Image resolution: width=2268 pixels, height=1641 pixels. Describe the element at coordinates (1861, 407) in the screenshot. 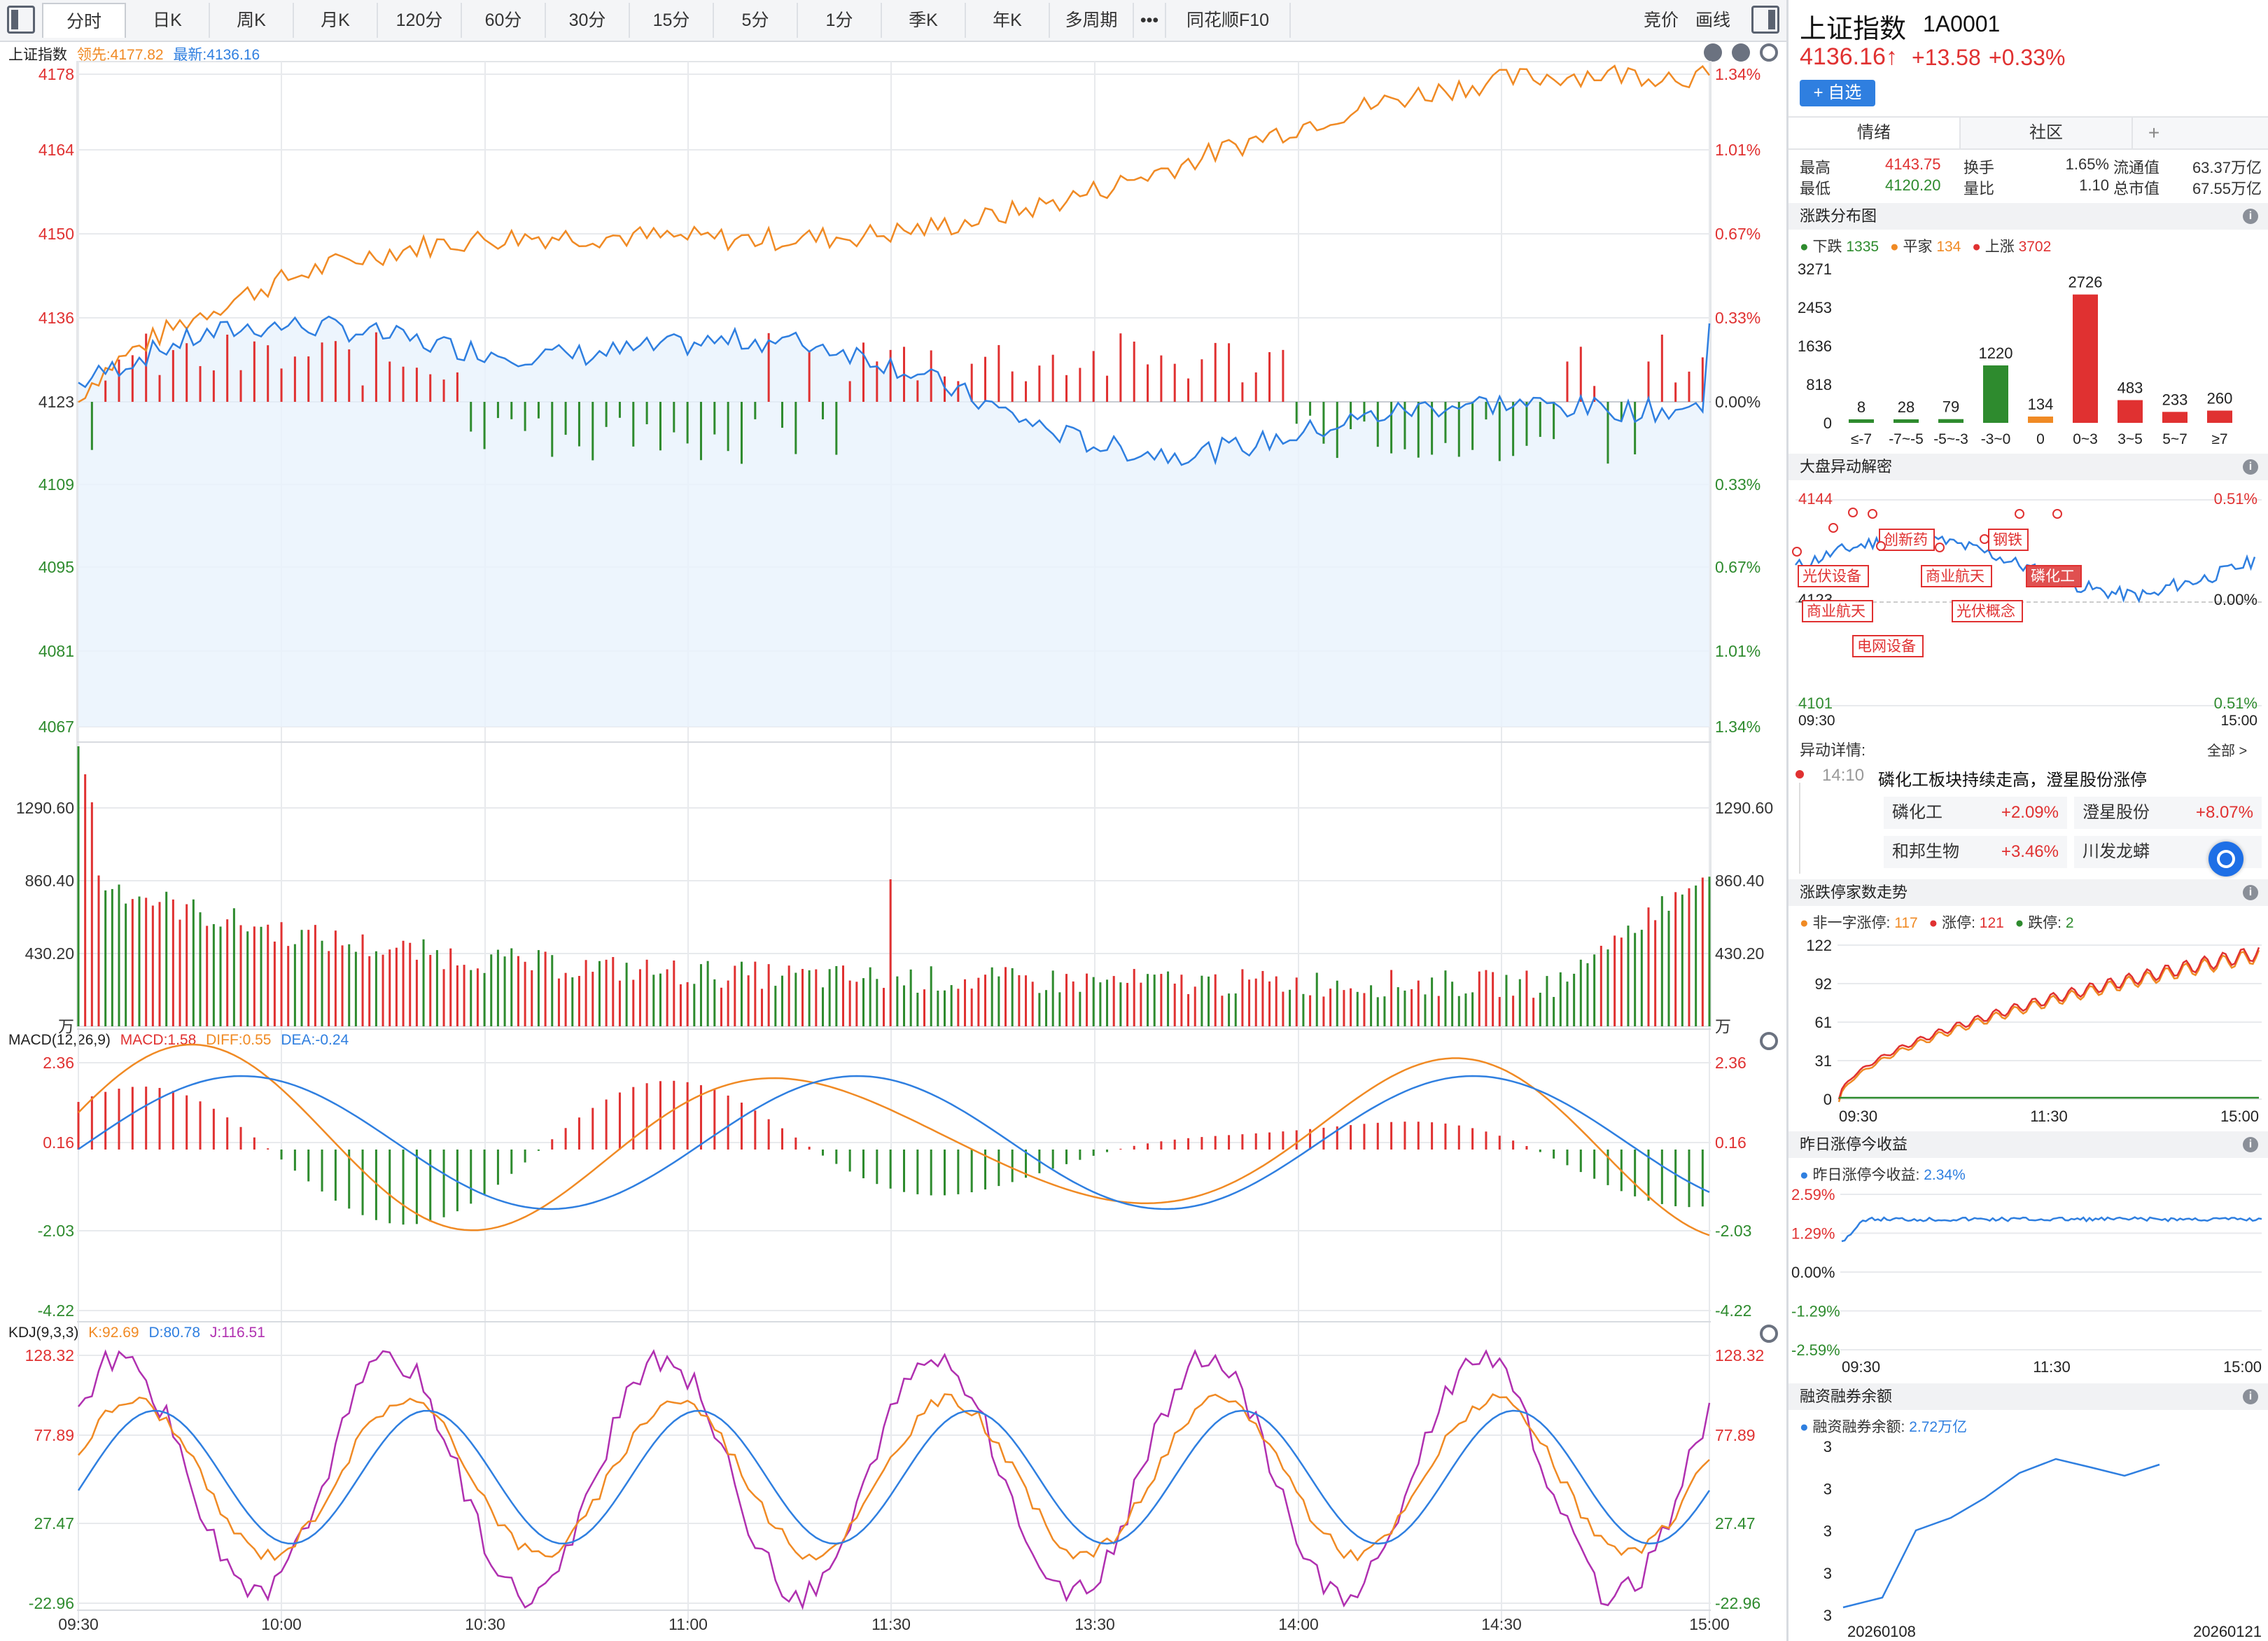

I see `dist-value-label: 8` at that location.